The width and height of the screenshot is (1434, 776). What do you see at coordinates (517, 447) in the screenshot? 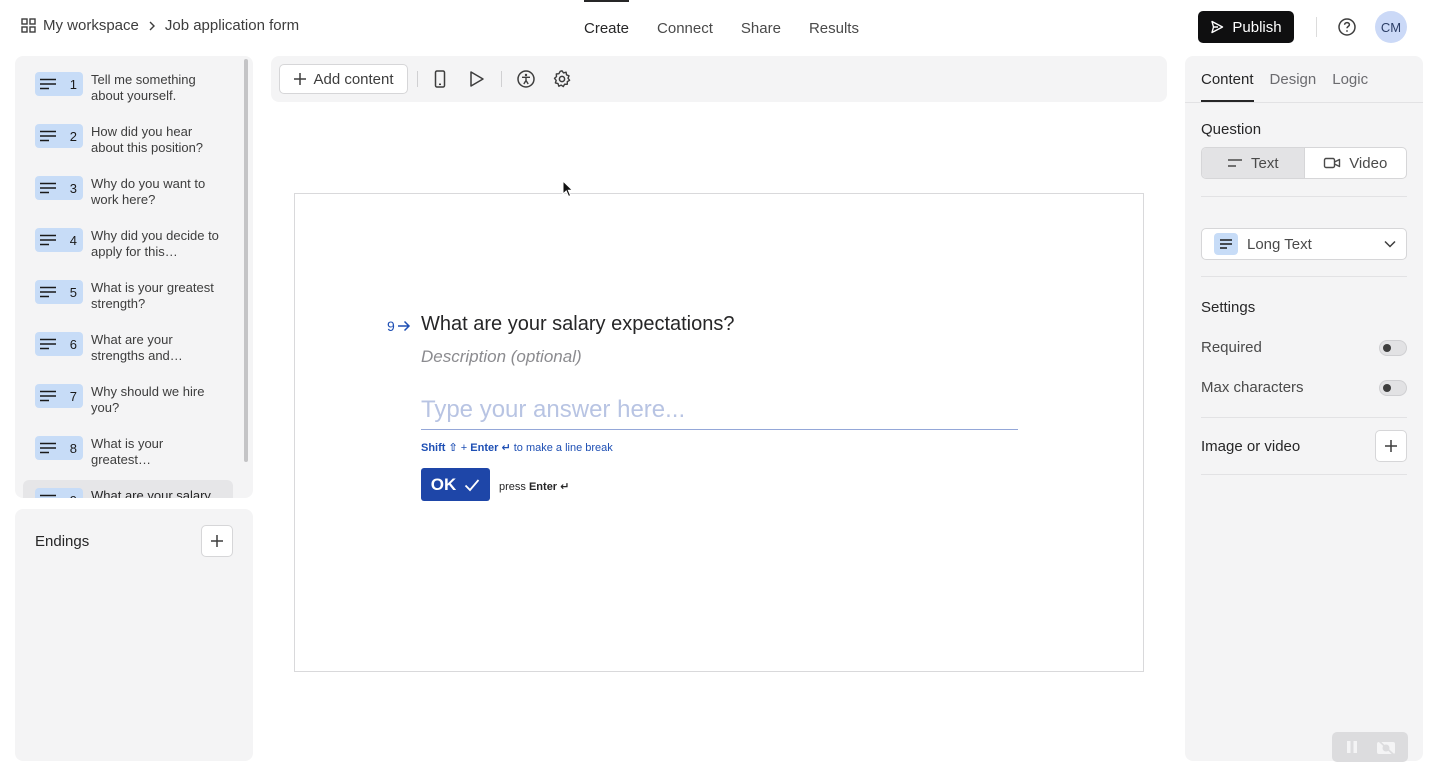
I see `line-break-hint: Shift ⇧ + Enter ↵ to make a line break` at bounding box center [517, 447].